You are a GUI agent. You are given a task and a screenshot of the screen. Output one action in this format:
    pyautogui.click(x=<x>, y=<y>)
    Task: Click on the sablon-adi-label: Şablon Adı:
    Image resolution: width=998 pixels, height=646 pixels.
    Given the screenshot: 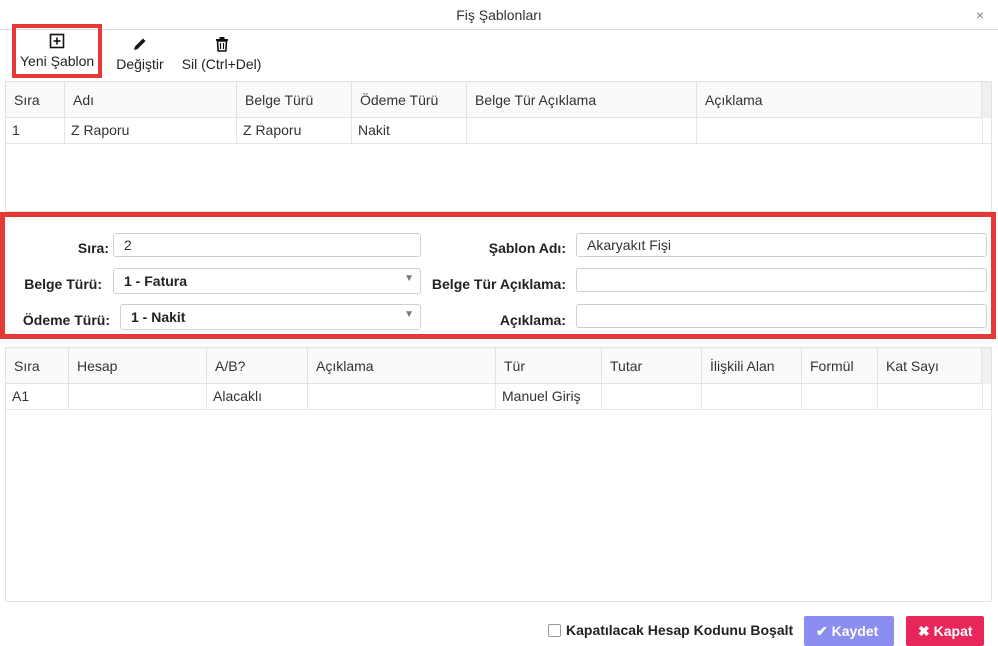 What is the action you would take?
    pyautogui.click(x=527, y=248)
    